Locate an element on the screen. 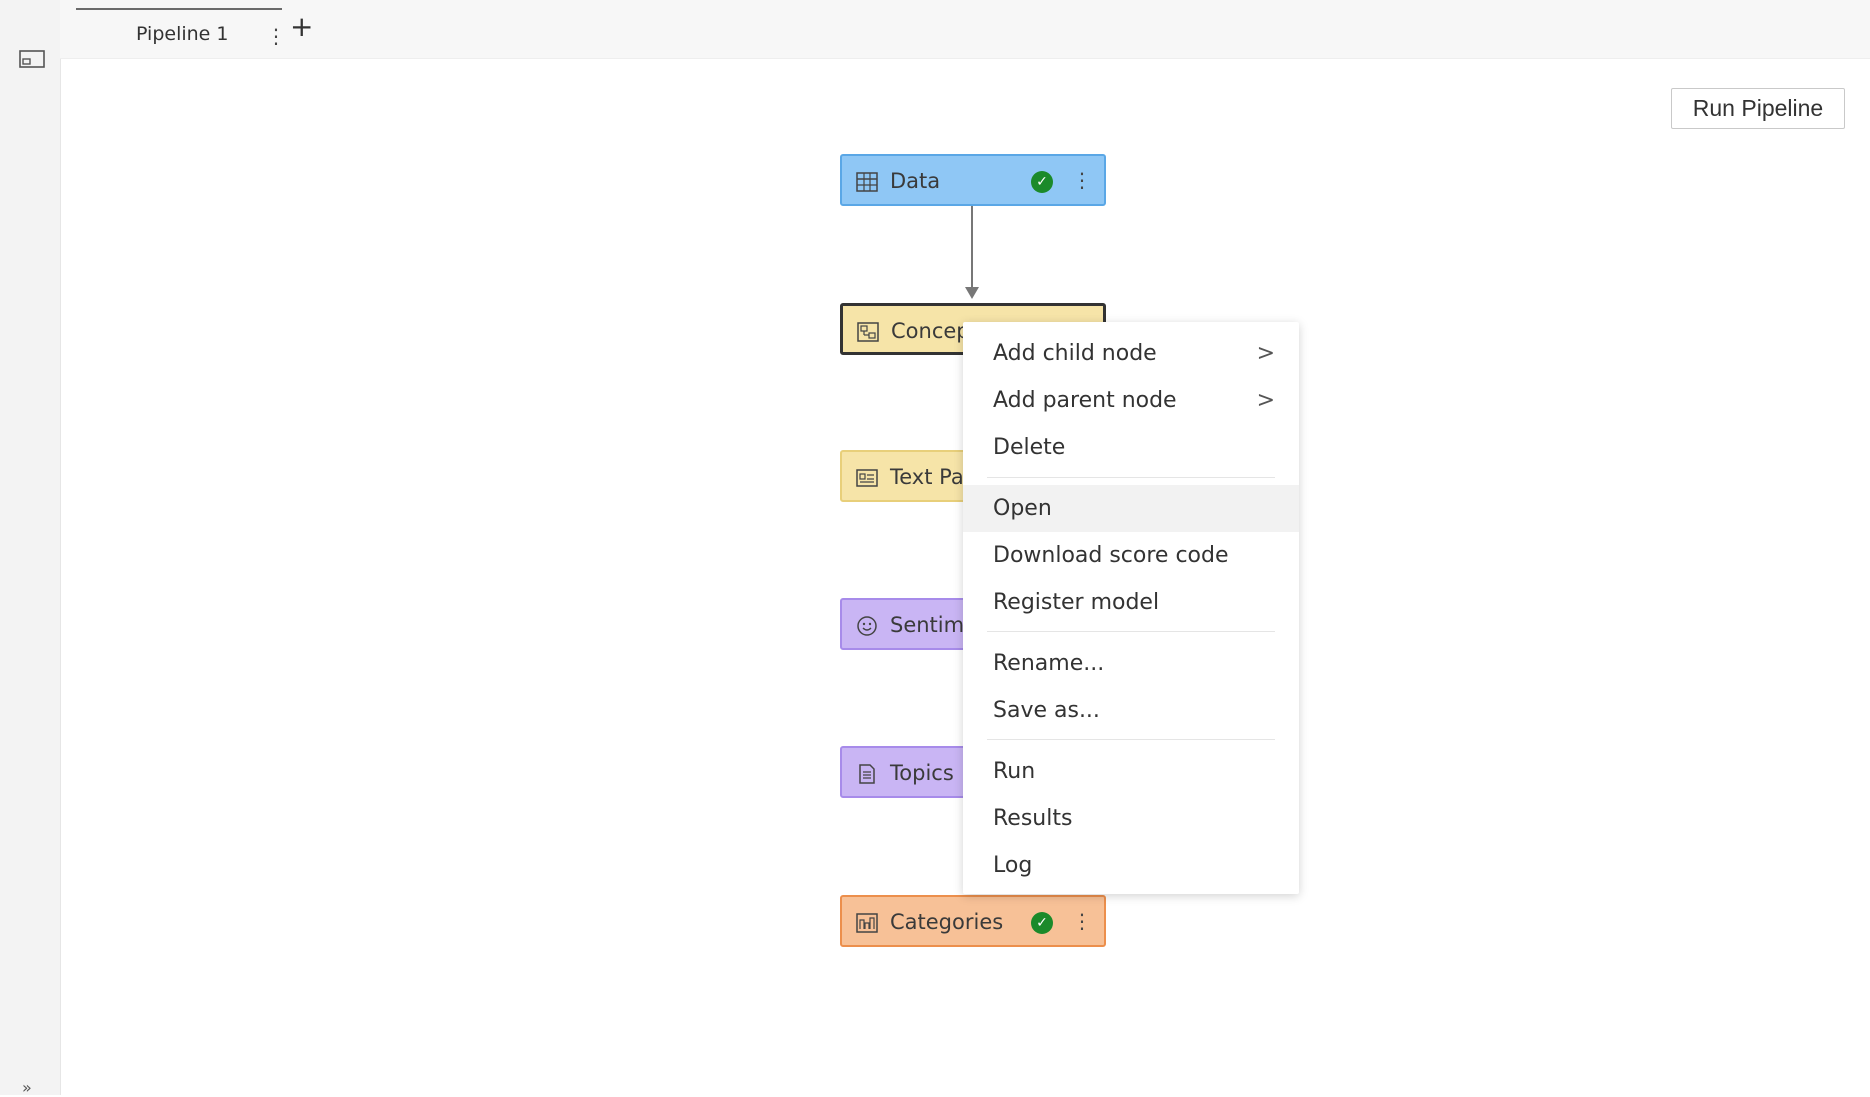 This screenshot has width=1870, height=1097. menu-item-label: Delete is located at coordinates (1029, 447).